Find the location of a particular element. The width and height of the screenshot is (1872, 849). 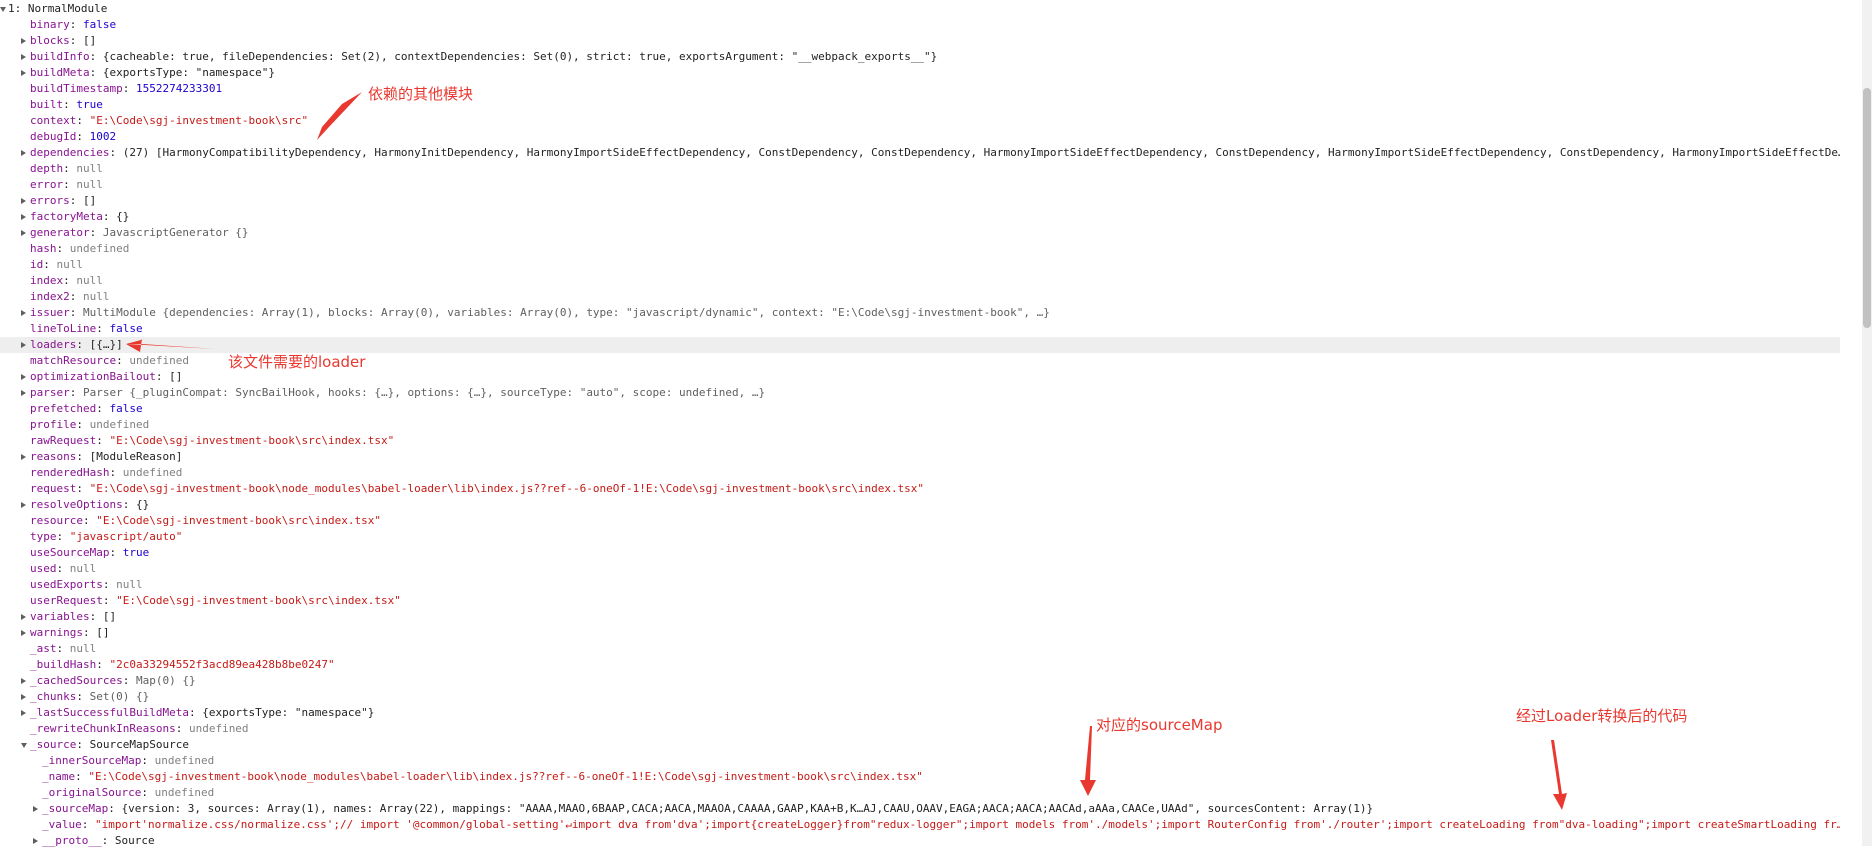

tree-row-variables: variables: [] is located at coordinates (920, 617).